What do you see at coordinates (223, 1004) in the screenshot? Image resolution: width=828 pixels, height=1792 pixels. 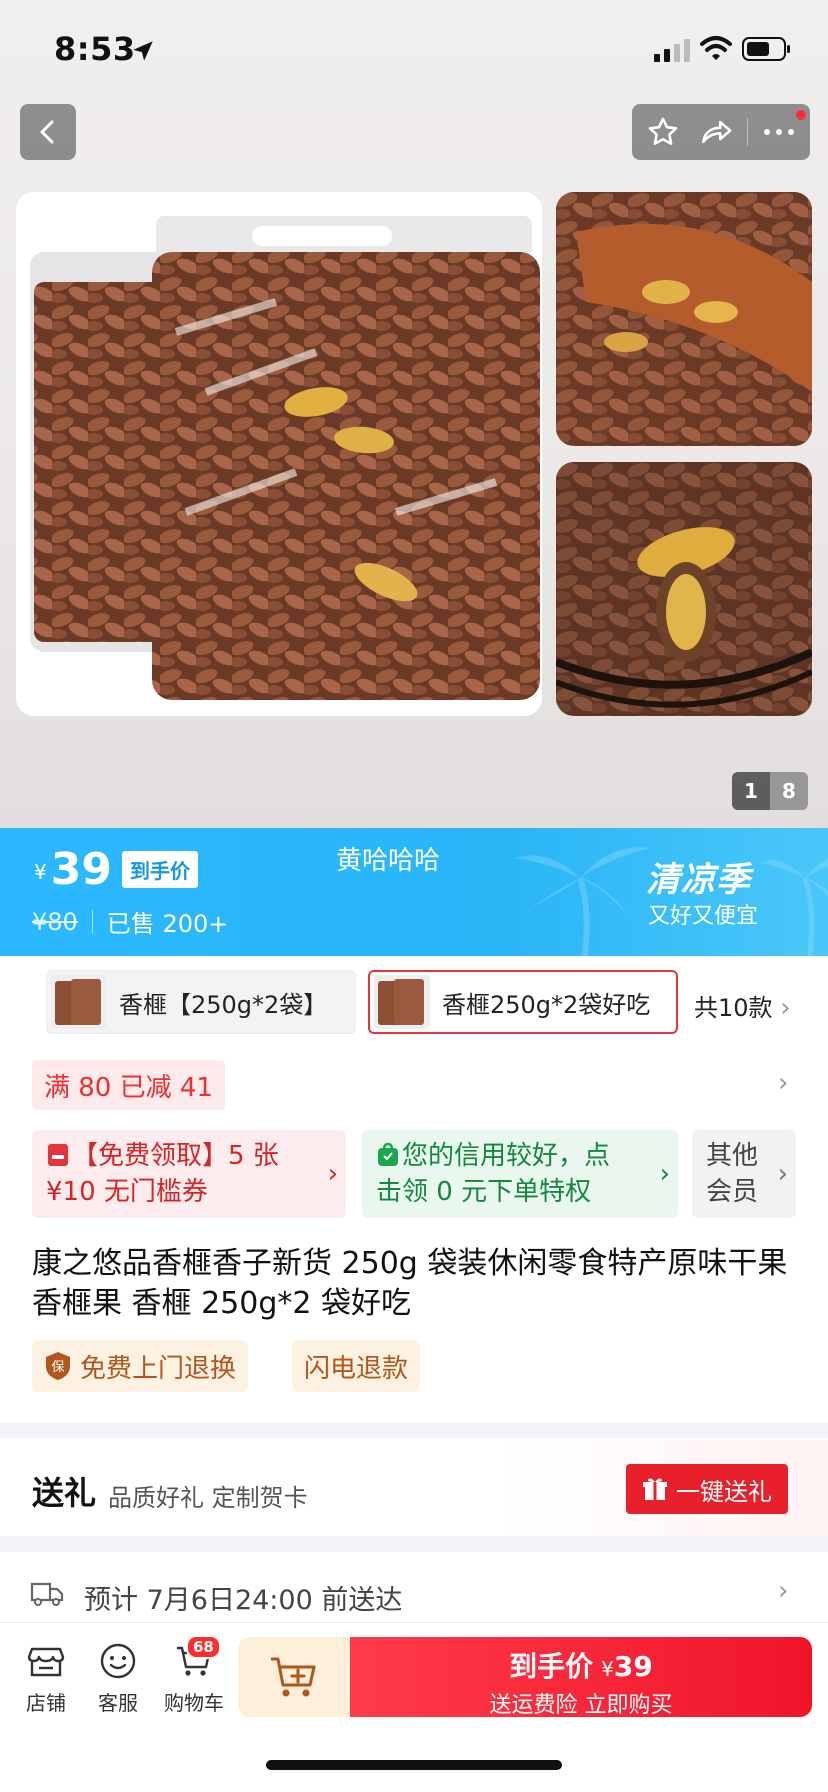 I see `sku-label: 香榧【250g*2袋】` at bounding box center [223, 1004].